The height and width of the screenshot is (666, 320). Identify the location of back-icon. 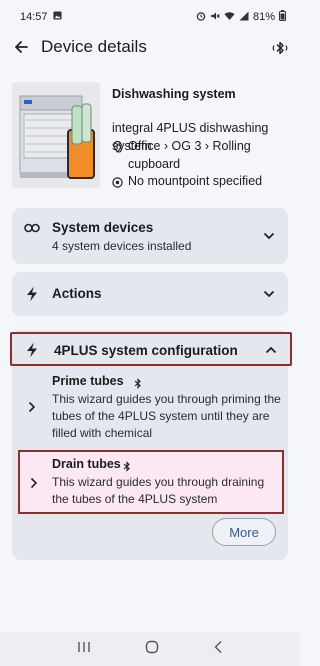
(218, 646).